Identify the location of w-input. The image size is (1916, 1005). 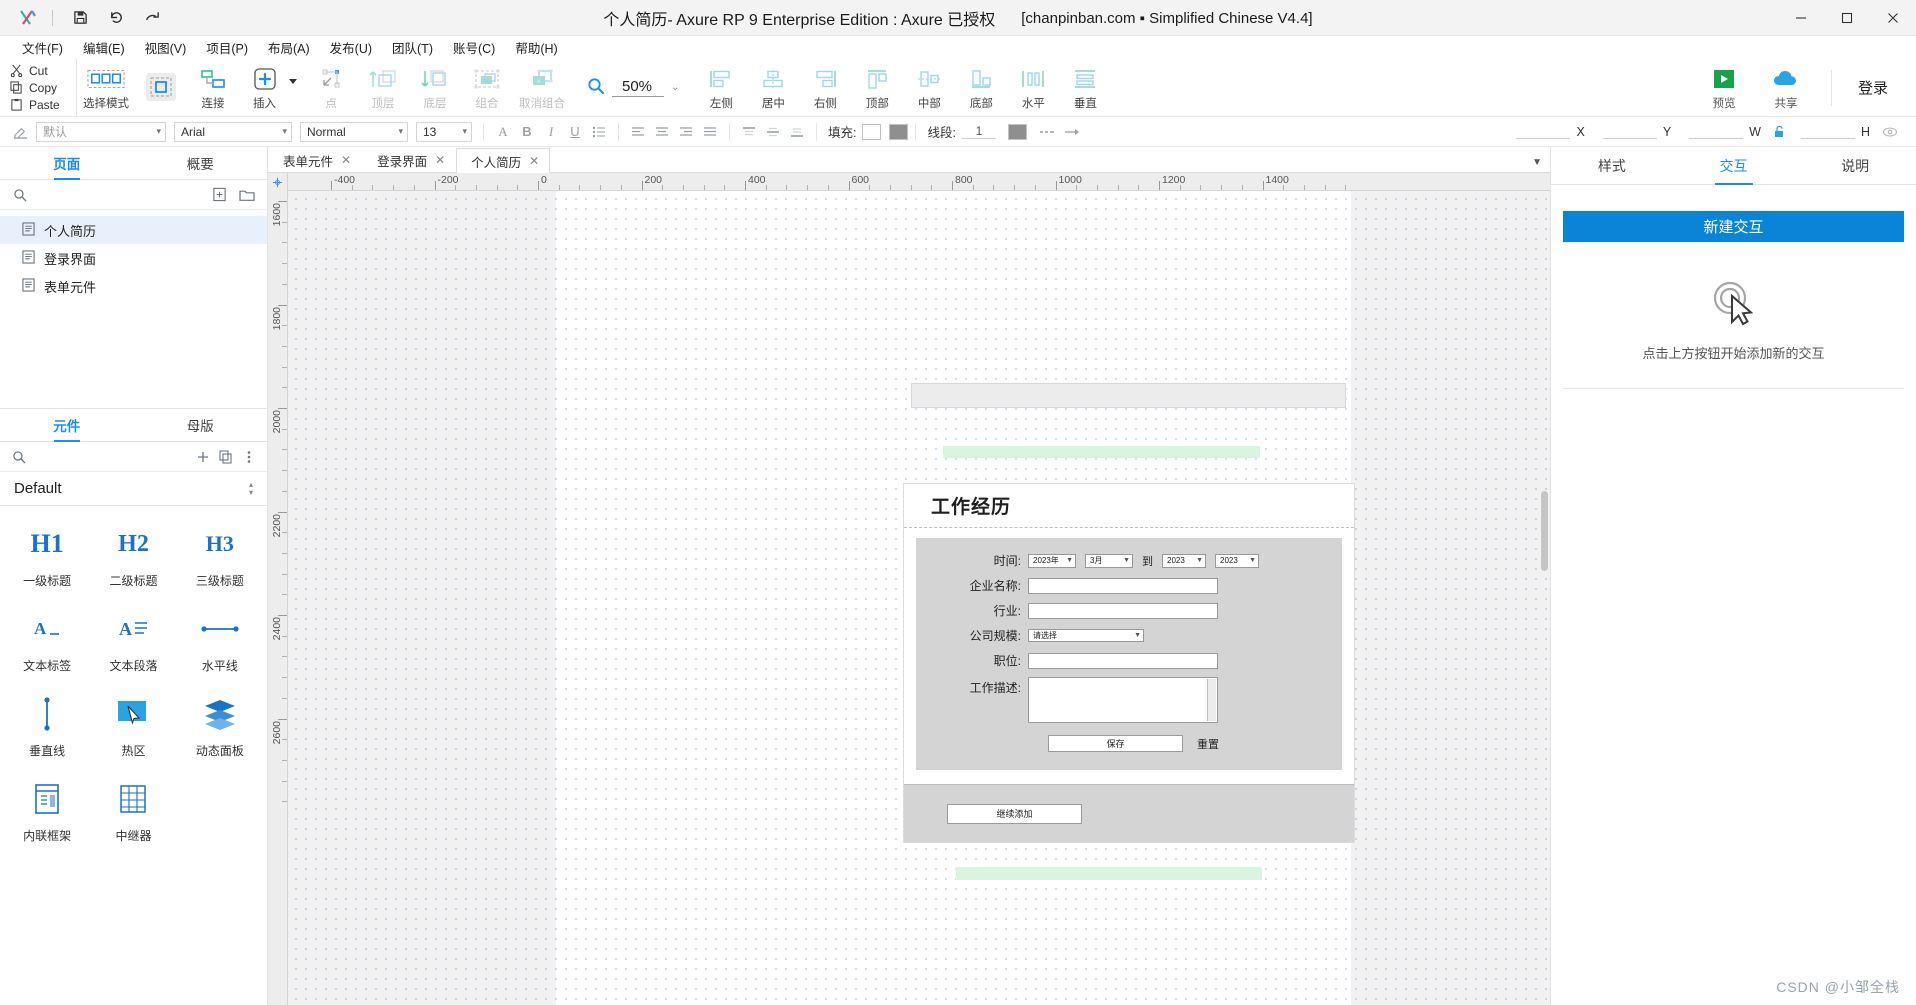
(1716, 131).